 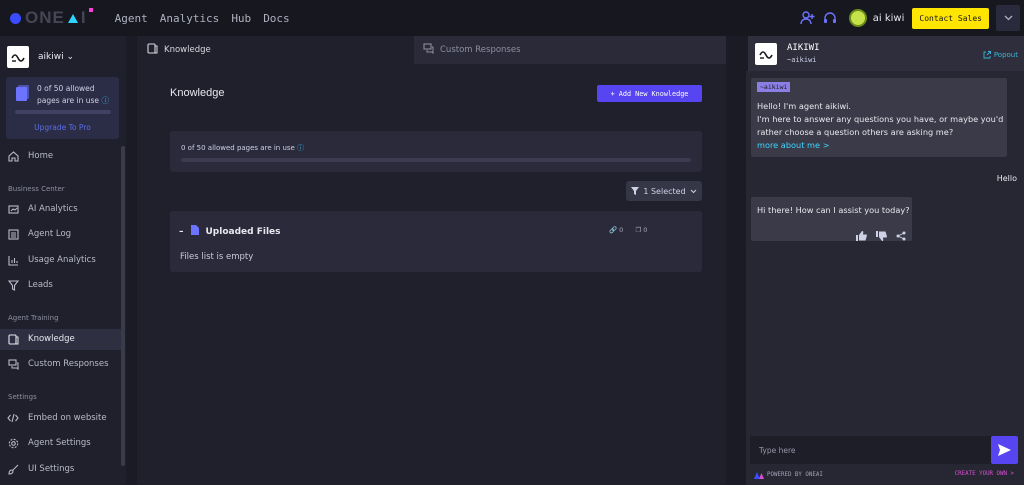 I want to click on section-business-center: Business Center, so click(x=36, y=189).